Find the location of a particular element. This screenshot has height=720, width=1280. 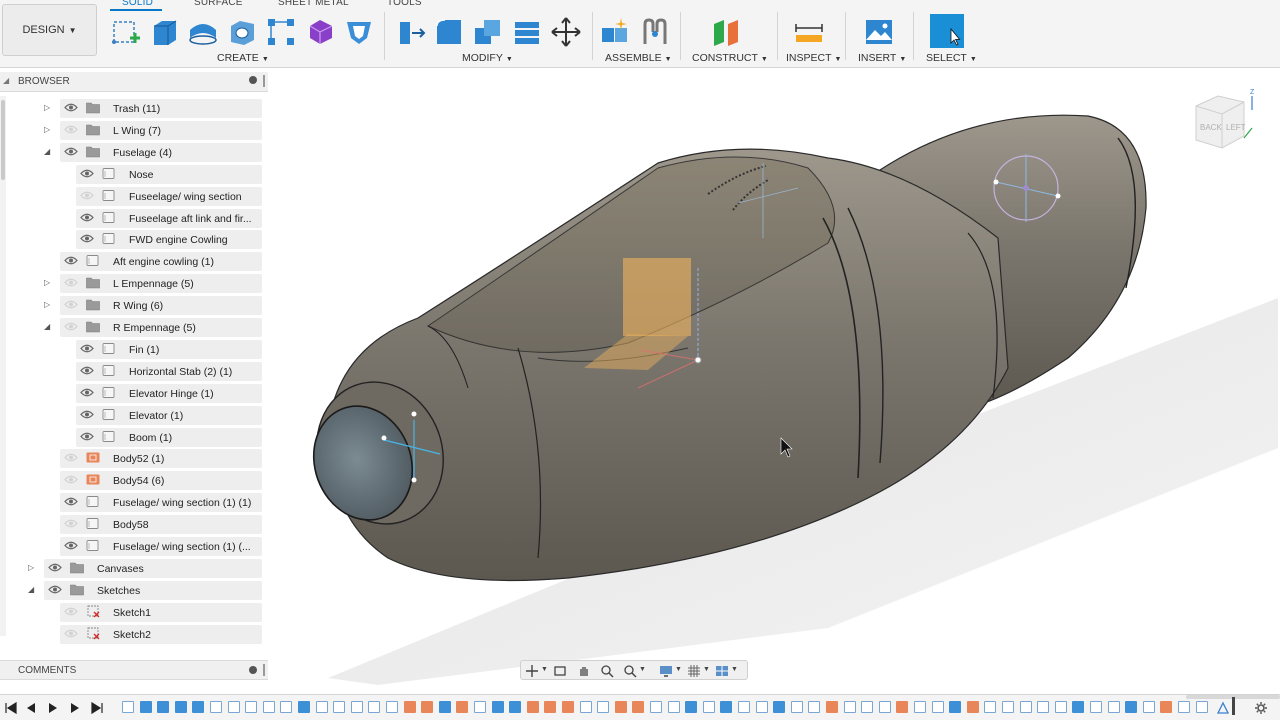

browser-item: Sketch2 is located at coordinates (134, 634).